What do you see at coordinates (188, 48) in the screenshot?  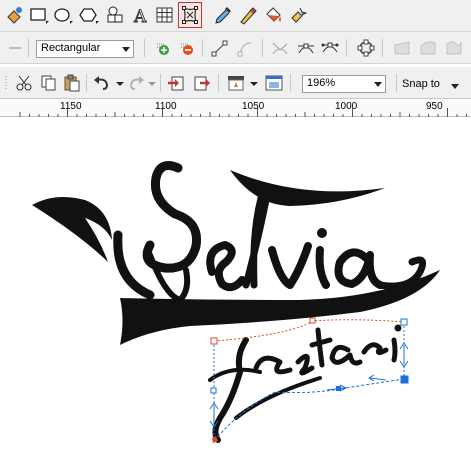 I see `delete-node-icon` at bounding box center [188, 48].